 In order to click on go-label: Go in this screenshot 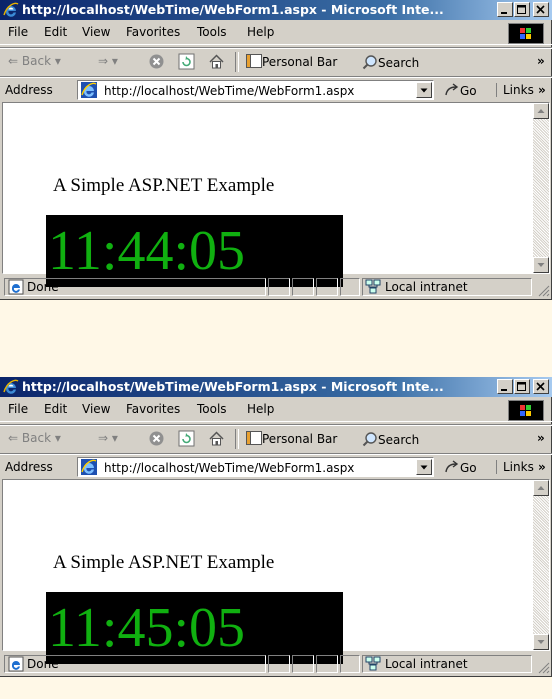, I will do `click(468, 468)`.